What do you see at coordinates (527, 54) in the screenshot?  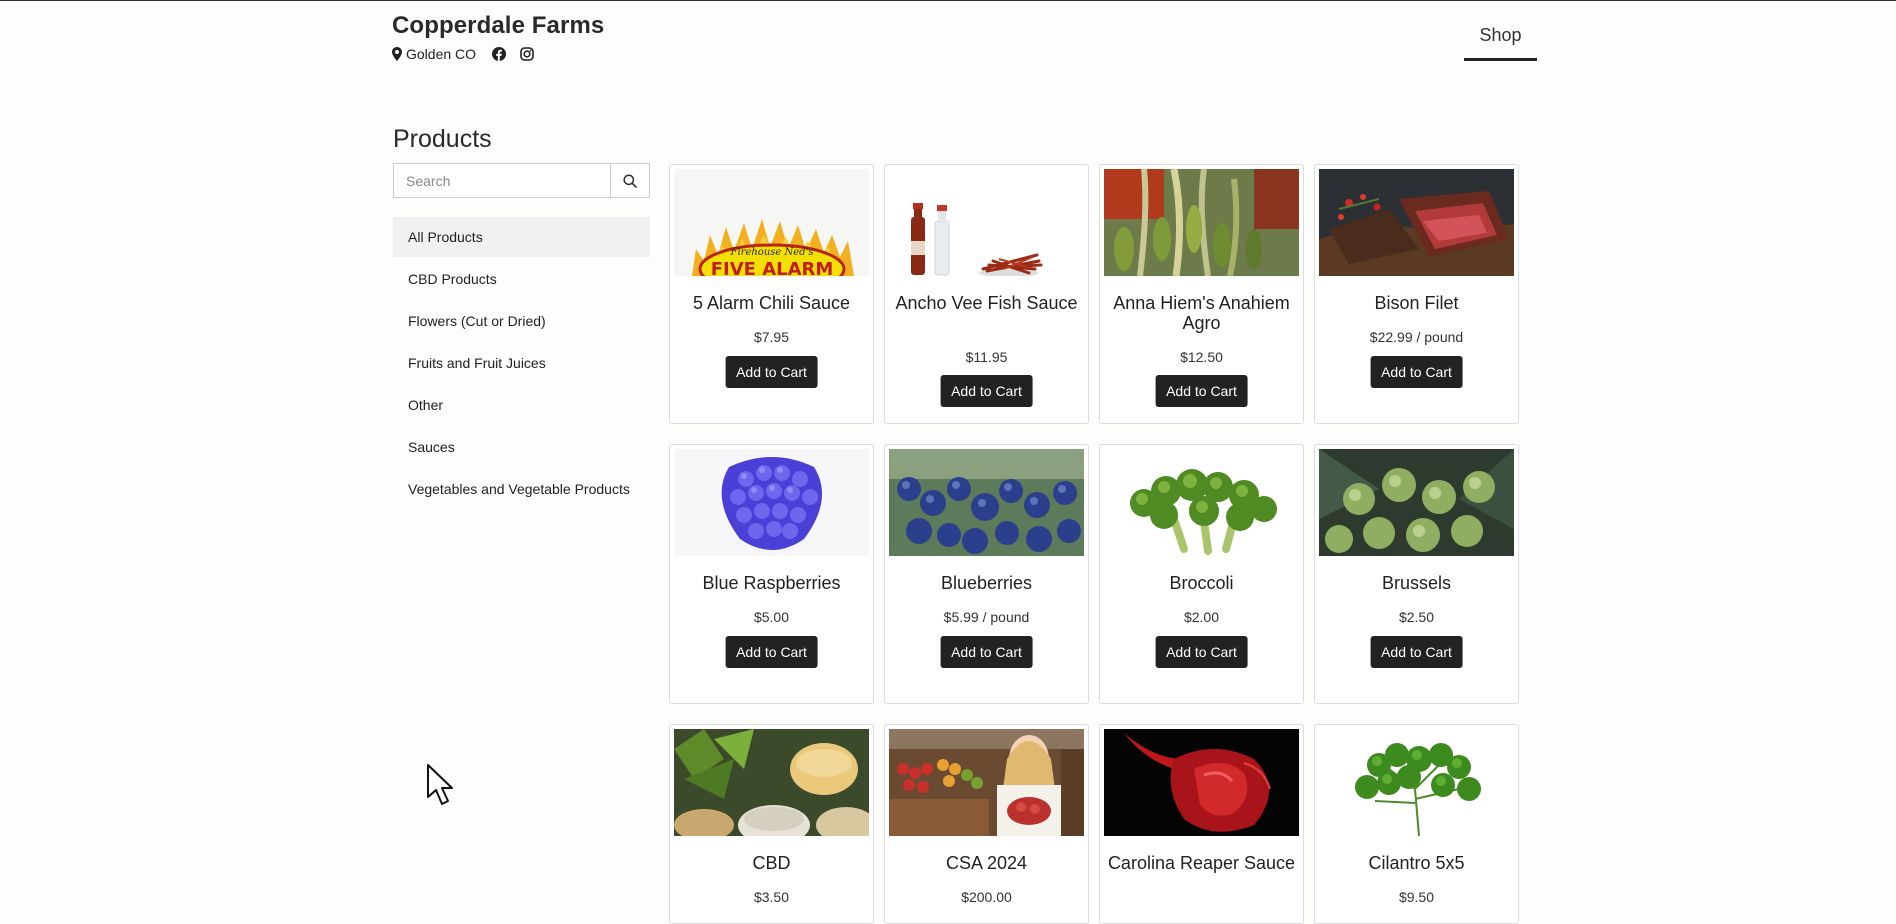 I see `instagram-icon` at bounding box center [527, 54].